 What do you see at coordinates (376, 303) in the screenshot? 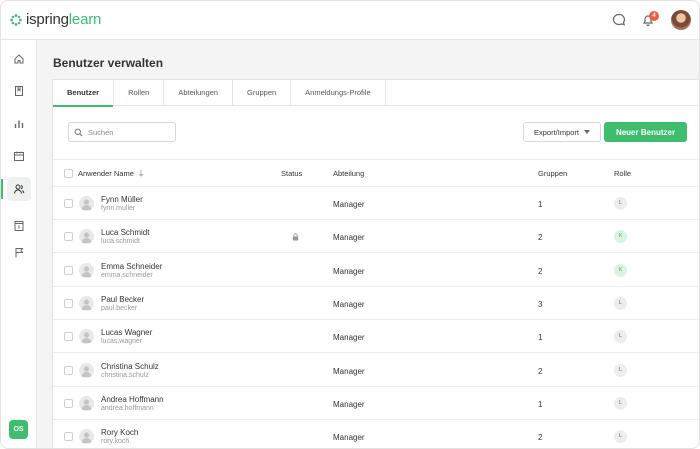
I see `table-row: Paul Becker paul.becker Manager 3 L` at bounding box center [376, 303].